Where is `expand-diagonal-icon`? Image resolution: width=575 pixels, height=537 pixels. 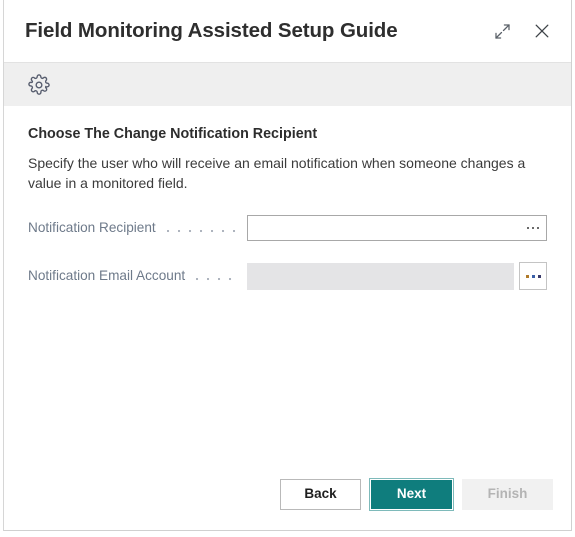 expand-diagonal-icon is located at coordinates (502, 31).